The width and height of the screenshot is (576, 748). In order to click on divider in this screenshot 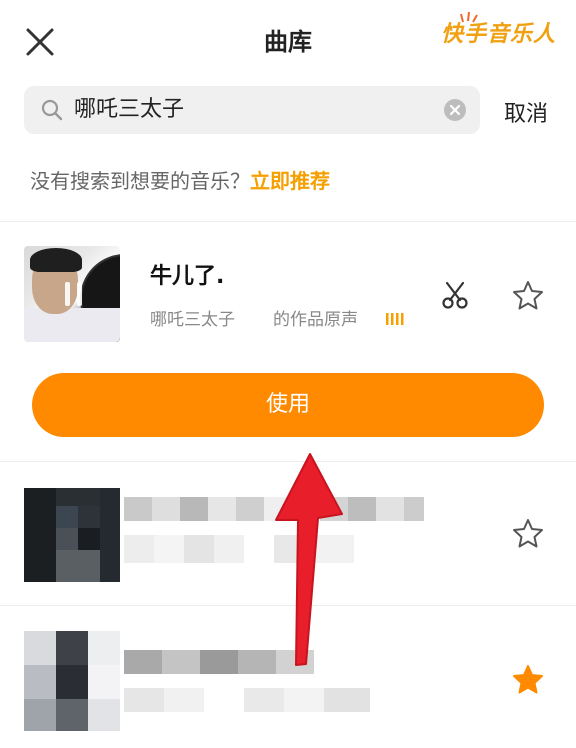, I will do `click(288, 221)`.